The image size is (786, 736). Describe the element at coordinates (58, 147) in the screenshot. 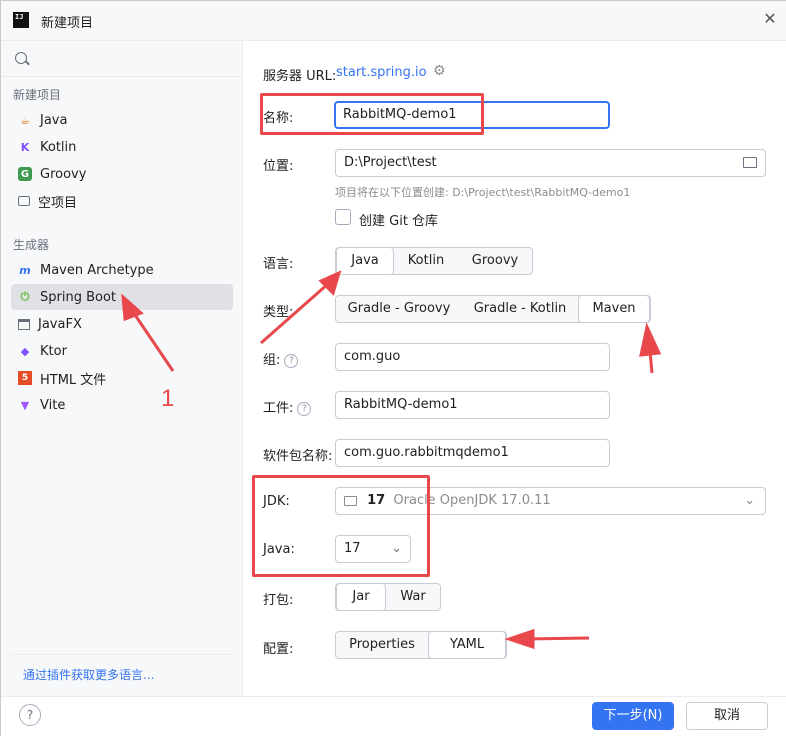

I see `sidebar-item-label: Kotlin` at that location.